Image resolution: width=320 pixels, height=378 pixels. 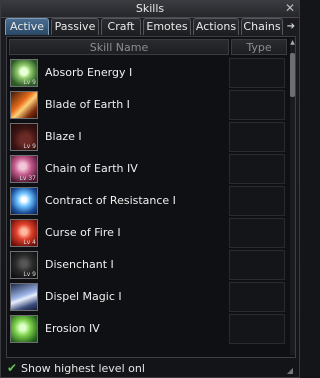 What do you see at coordinates (149, 297) in the screenshot?
I see `skill-row-dispel-magic: Dispel Magic I` at bounding box center [149, 297].